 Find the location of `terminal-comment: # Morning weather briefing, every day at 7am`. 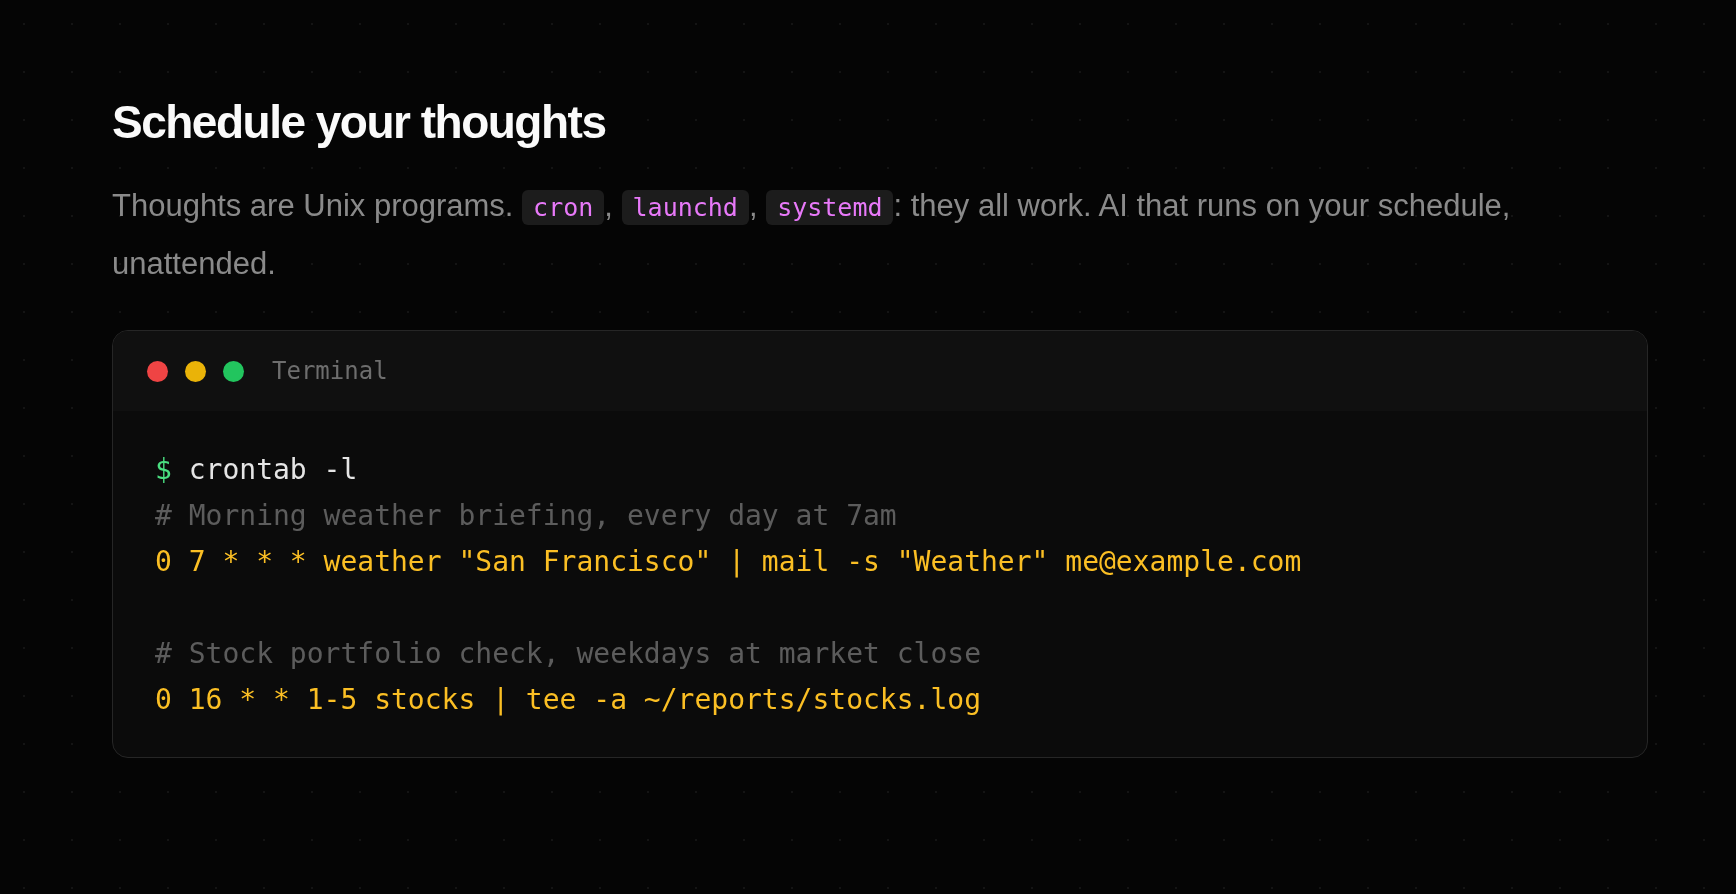

terminal-comment: # Morning weather briefing, every day at 7am is located at coordinates (526, 516).